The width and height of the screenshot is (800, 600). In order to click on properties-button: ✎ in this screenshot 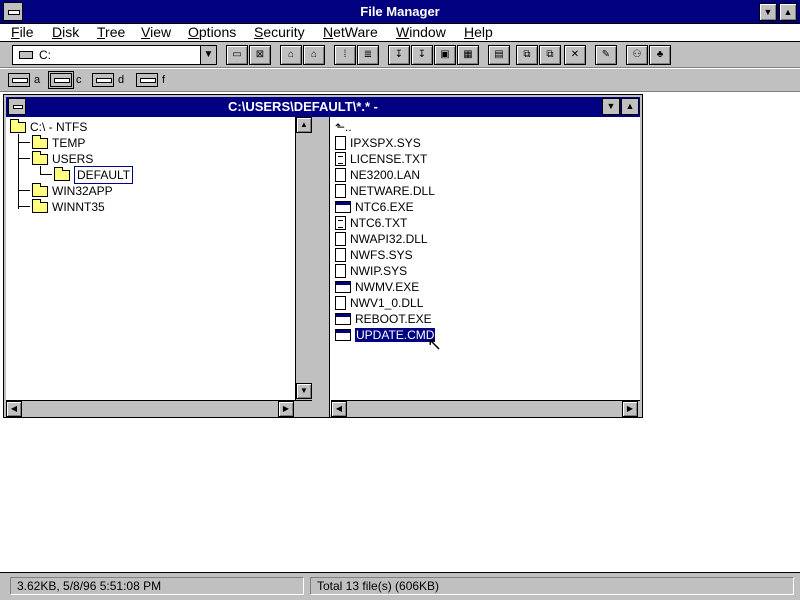, I will do `click(606, 55)`.